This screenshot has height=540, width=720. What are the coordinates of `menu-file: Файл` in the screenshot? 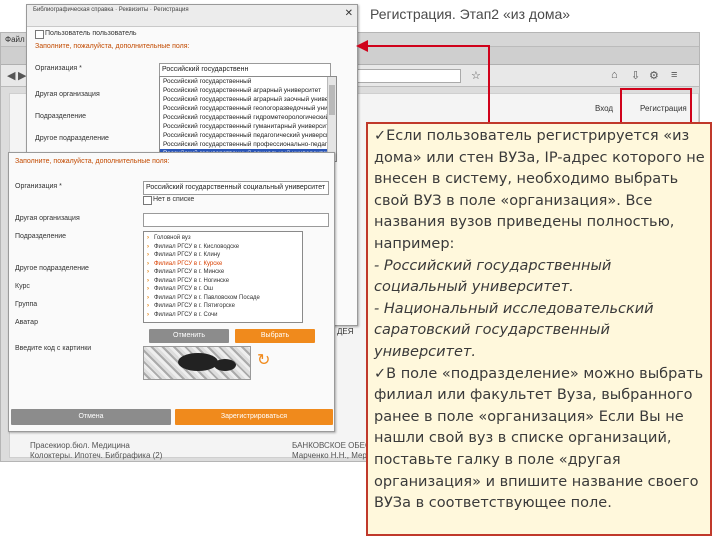 It's located at (15, 39).